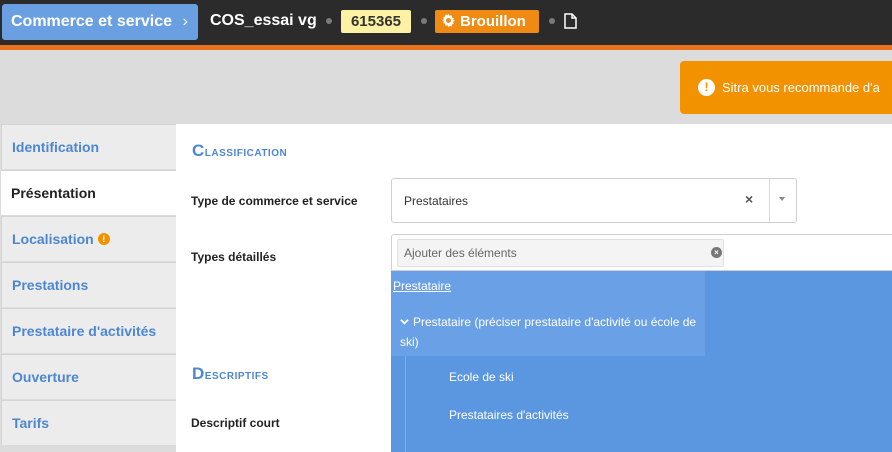  Describe the element at coordinates (560, 253) in the screenshot. I see `detailed-types-input: Ajouter des éléments ×` at that location.